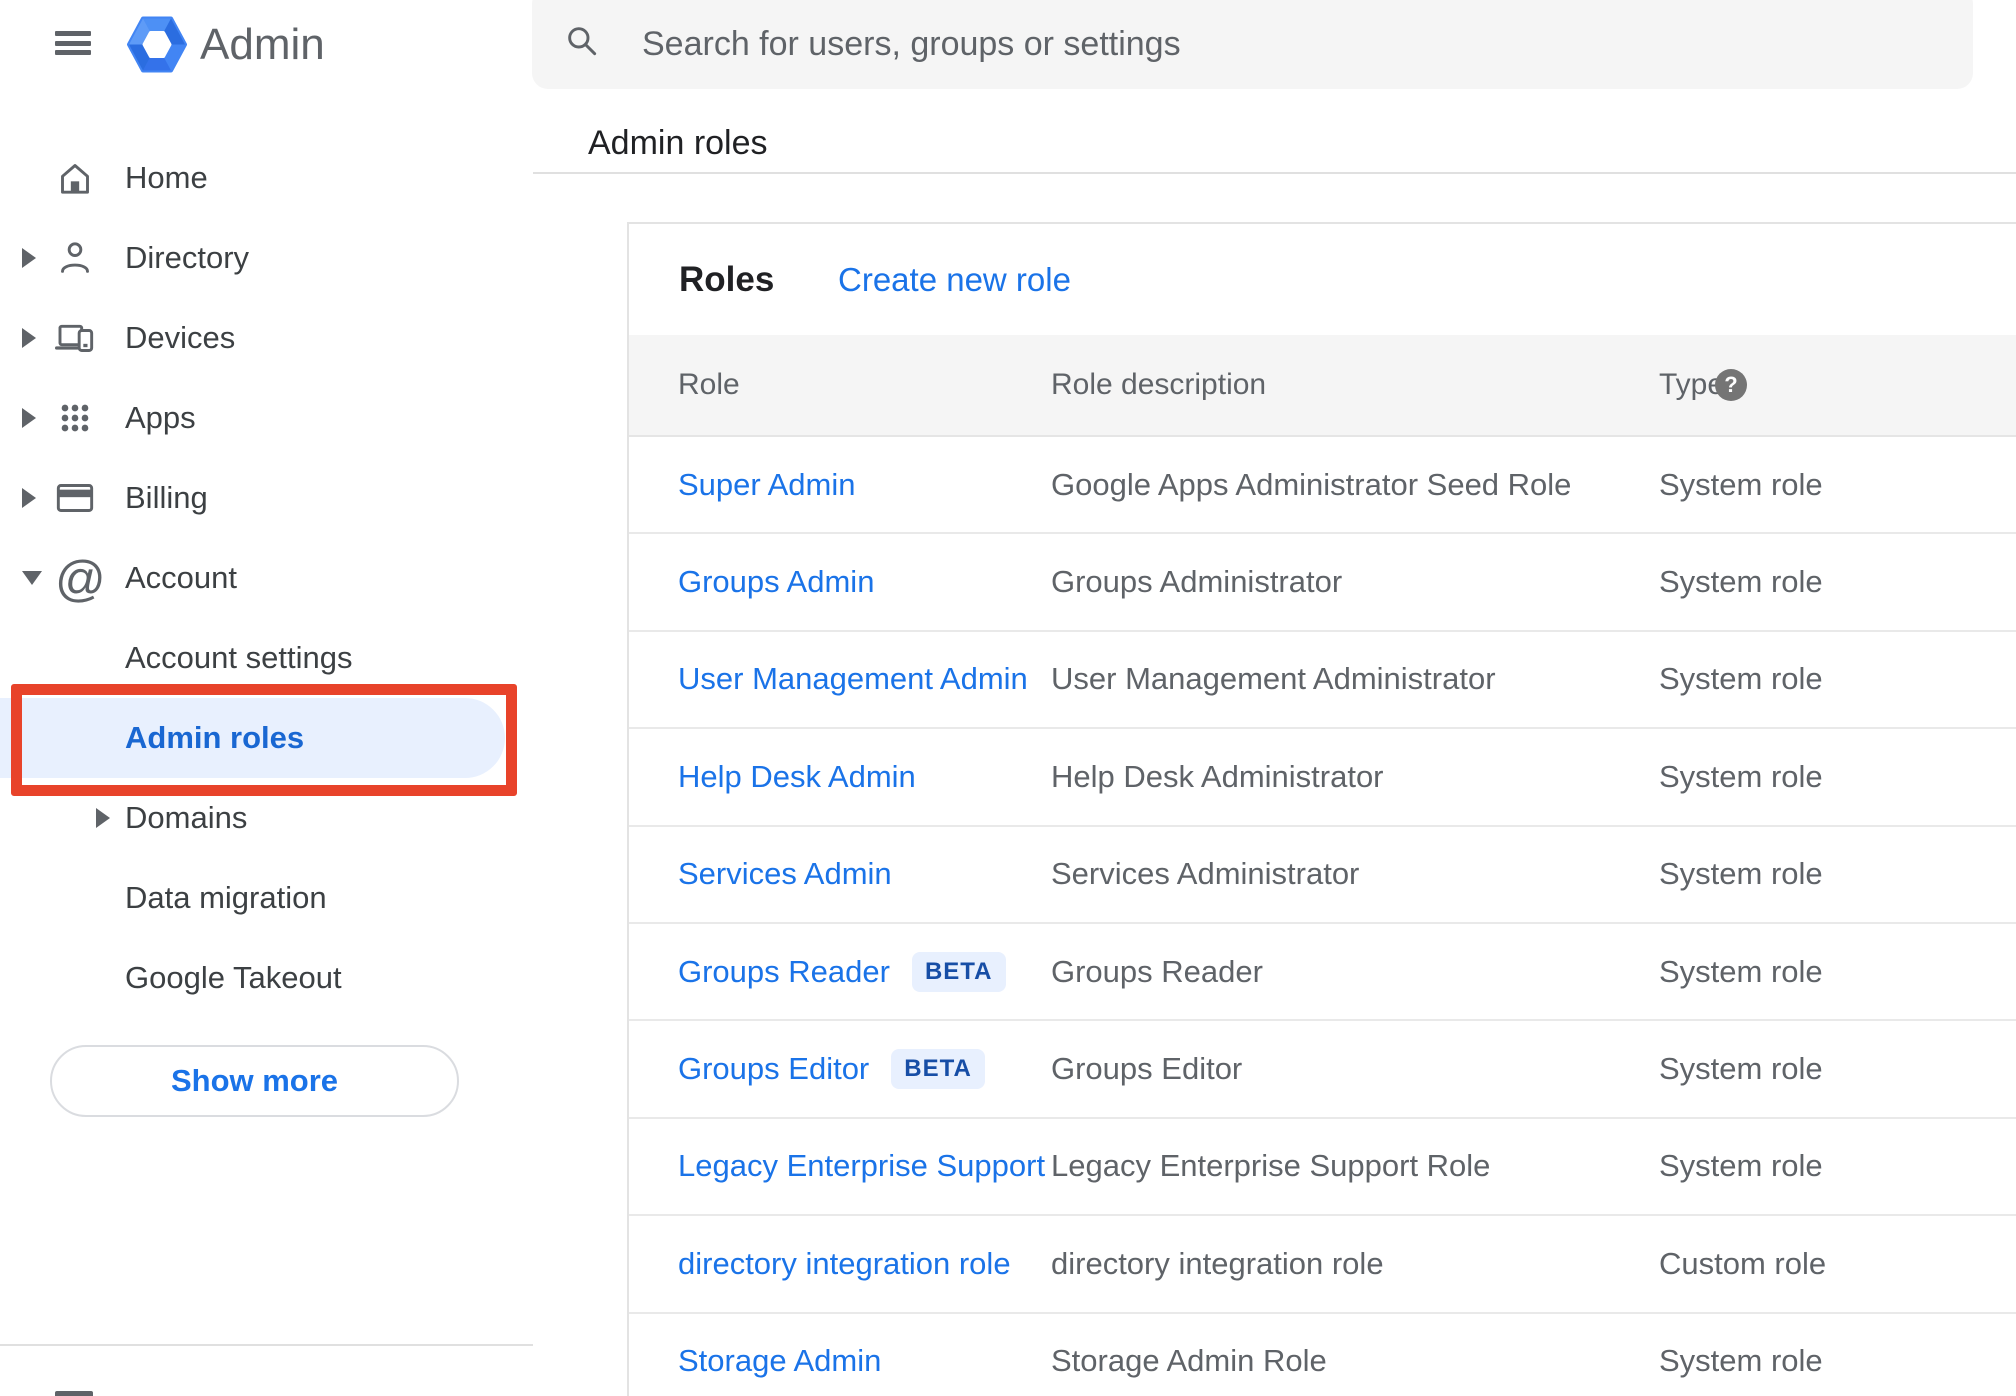 This screenshot has height=1396, width=2016. I want to click on role-description: Services Administrator, so click(1205, 874).